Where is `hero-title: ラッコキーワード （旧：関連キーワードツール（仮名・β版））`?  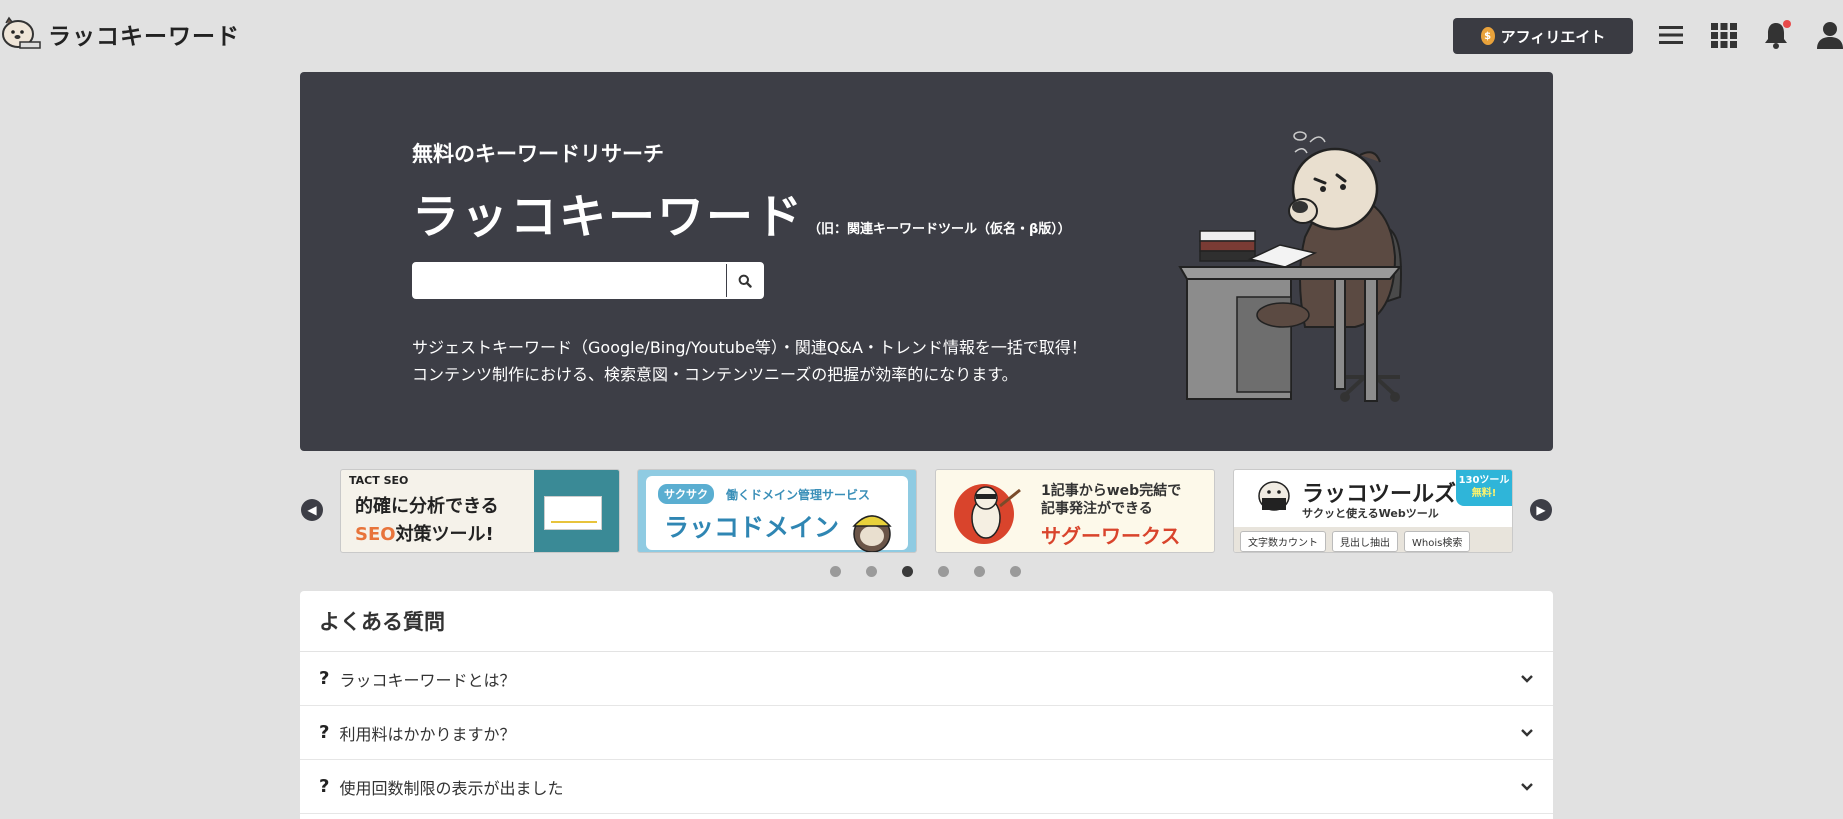 hero-title: ラッコキーワード （旧：関連キーワードツール（仮名・β版）） is located at coordinates (741, 212).